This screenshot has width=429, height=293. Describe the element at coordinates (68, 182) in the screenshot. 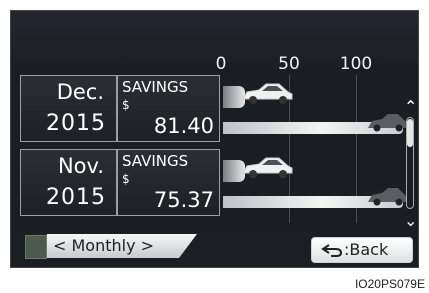

I see `month-cell: Nov. 2015` at that location.